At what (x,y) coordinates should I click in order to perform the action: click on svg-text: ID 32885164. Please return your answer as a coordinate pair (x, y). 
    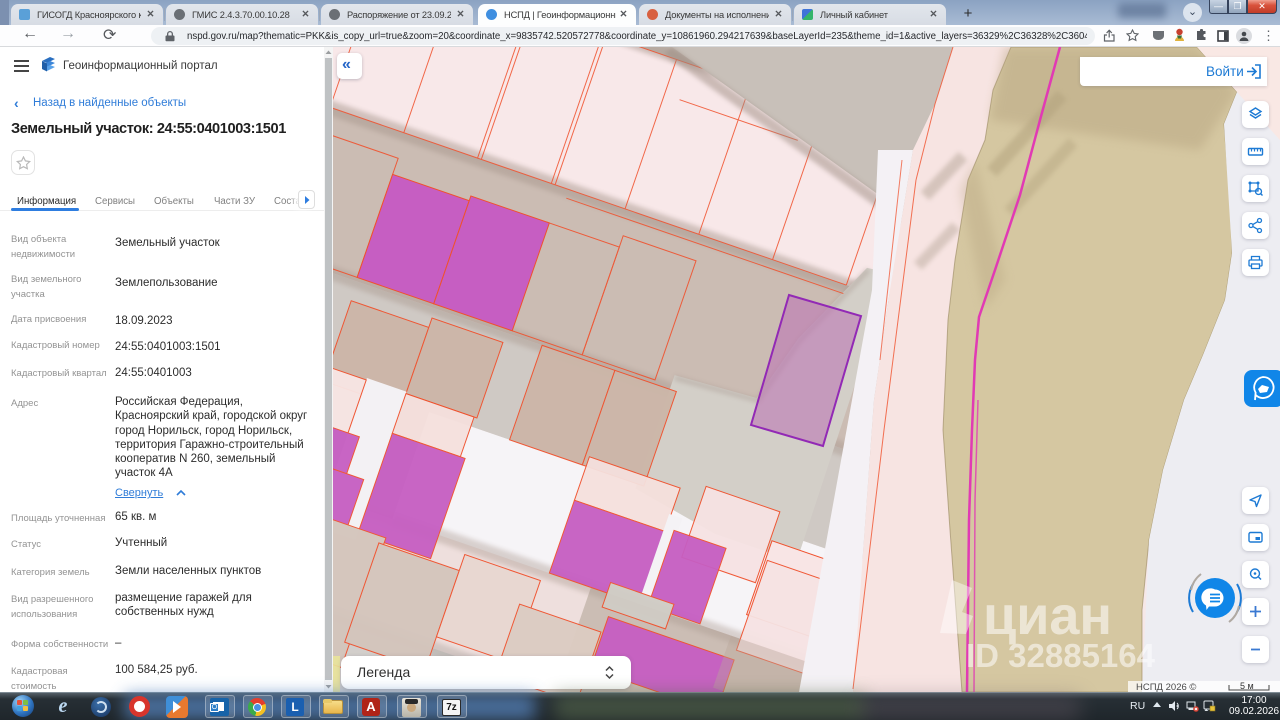
    Looking at the image, I should click on (1061, 655).